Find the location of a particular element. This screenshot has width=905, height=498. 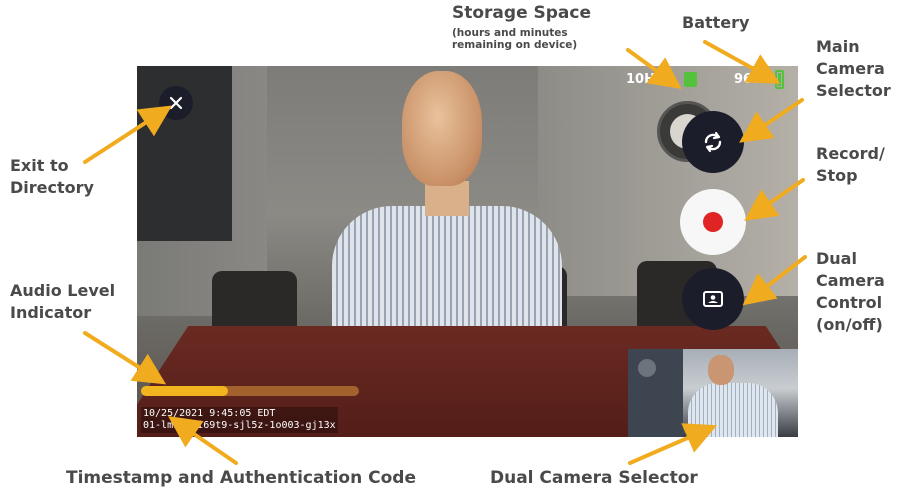

dual-camera-icon is located at coordinates (713, 299).